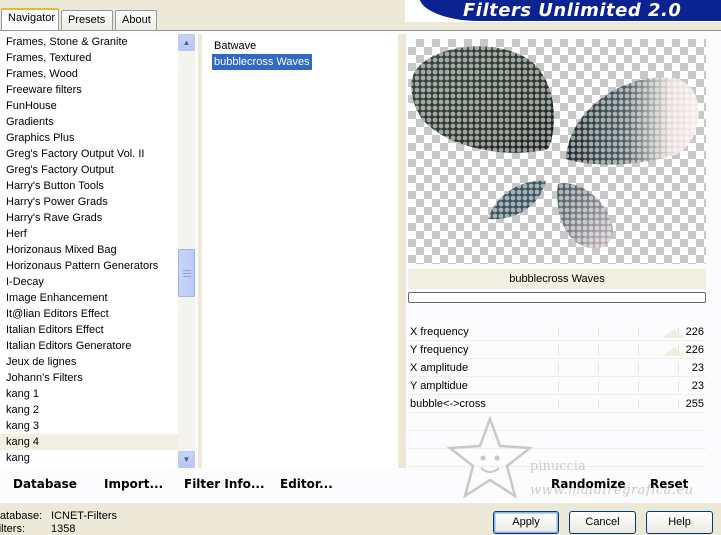 This screenshot has height=535, width=721. What do you see at coordinates (694, 404) in the screenshot?
I see `param-value: 255` at bounding box center [694, 404].